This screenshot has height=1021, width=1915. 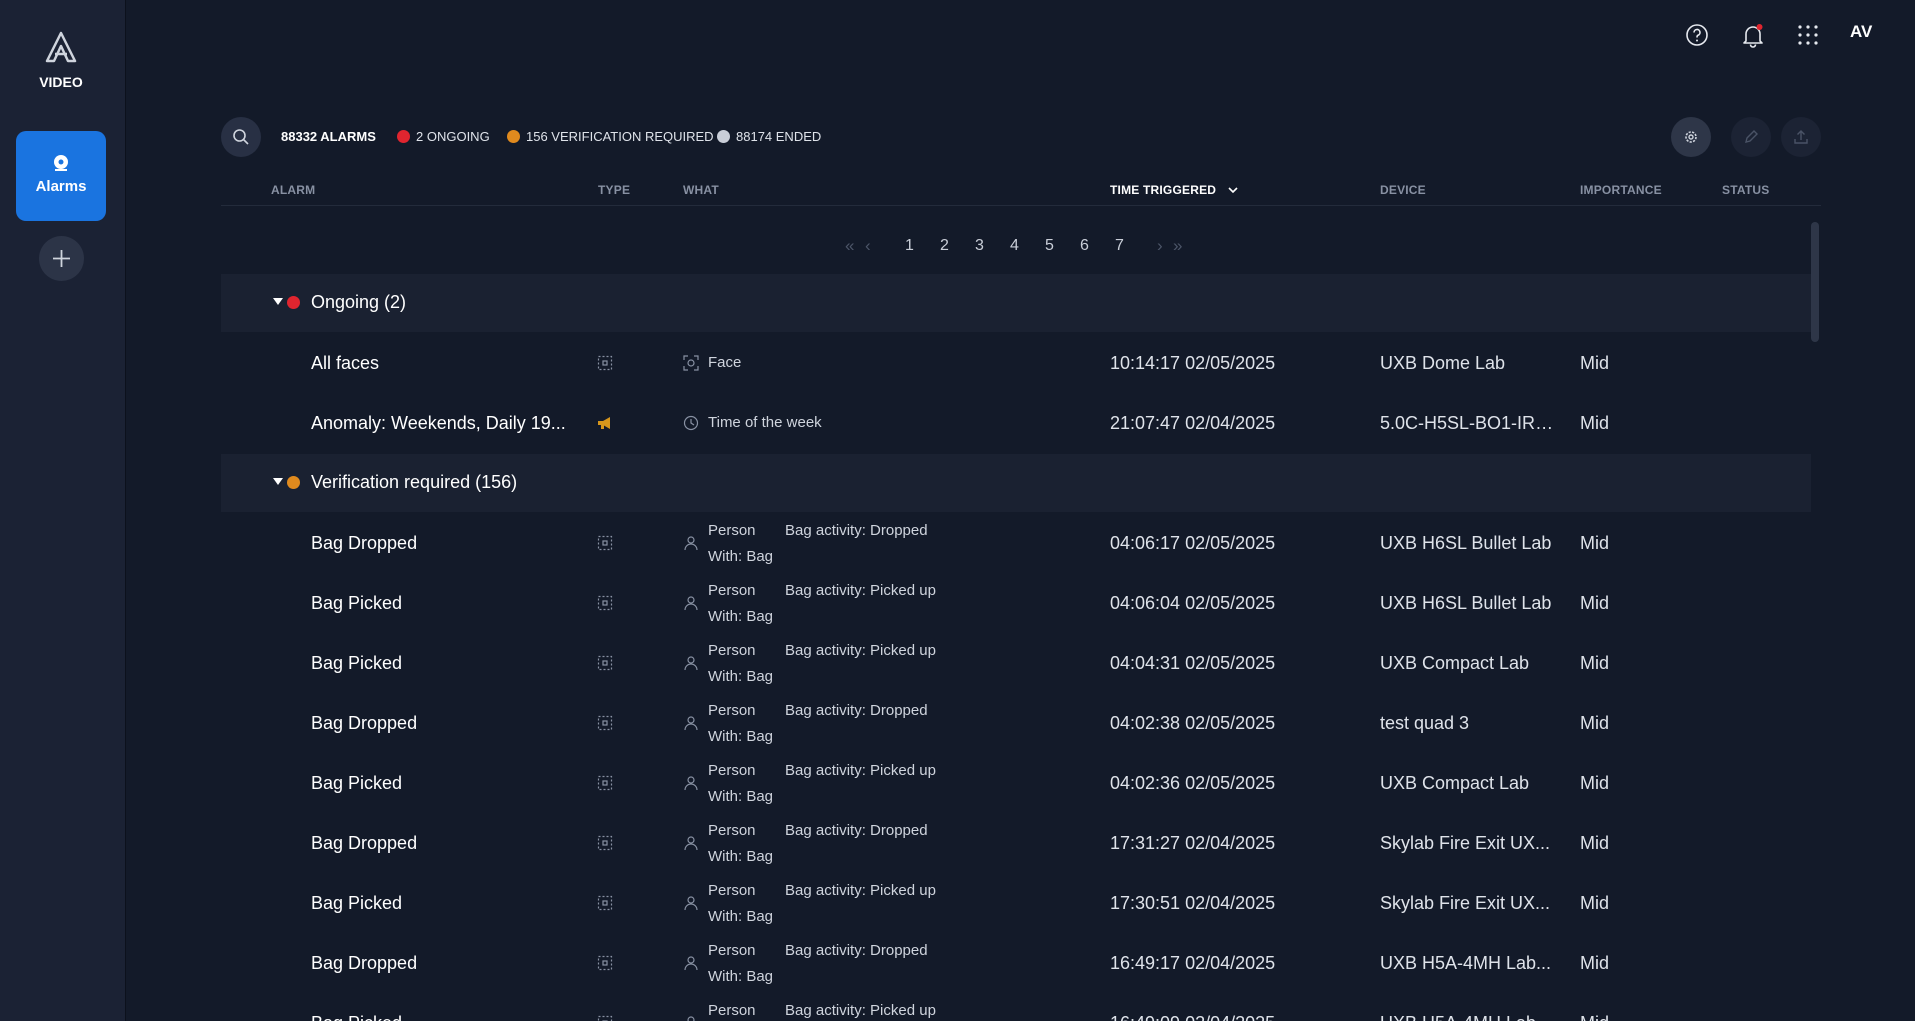 What do you see at coordinates (63, 510) in the screenshot?
I see `sidebar: VIDEO Alarms` at bounding box center [63, 510].